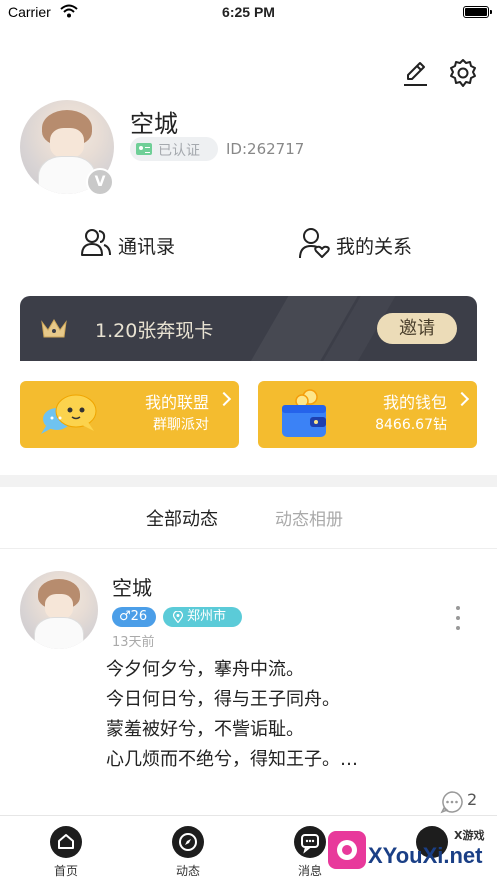  What do you see at coordinates (179, 151) in the screenshot?
I see `verified-label: 已认证` at bounding box center [179, 151].